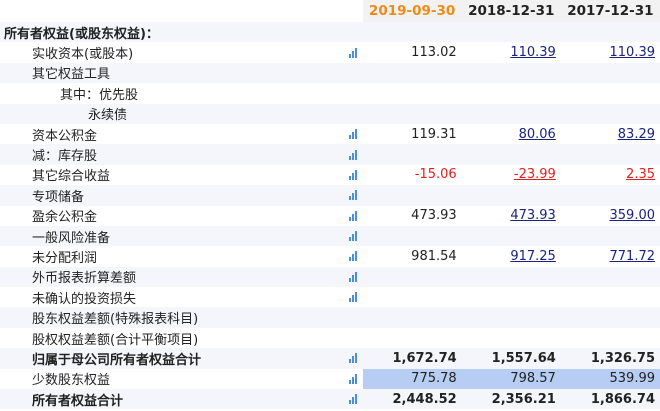 Image resolution: width=660 pixels, height=411 pixels. I want to click on value-cell: 83.29, so click(610, 134).